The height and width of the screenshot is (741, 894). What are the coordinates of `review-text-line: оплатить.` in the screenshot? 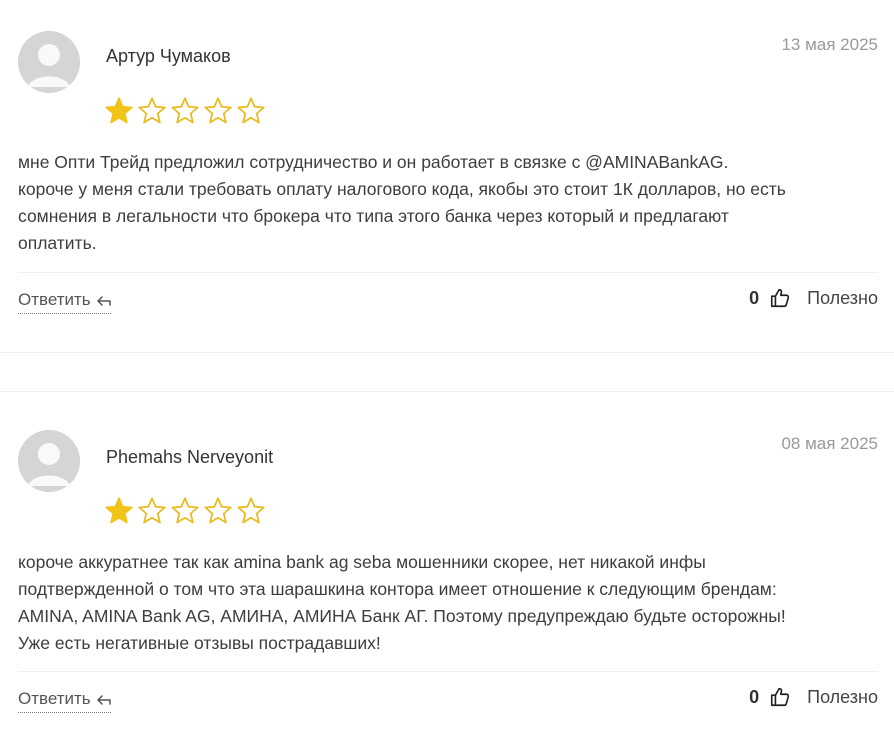 It's located at (57, 243).